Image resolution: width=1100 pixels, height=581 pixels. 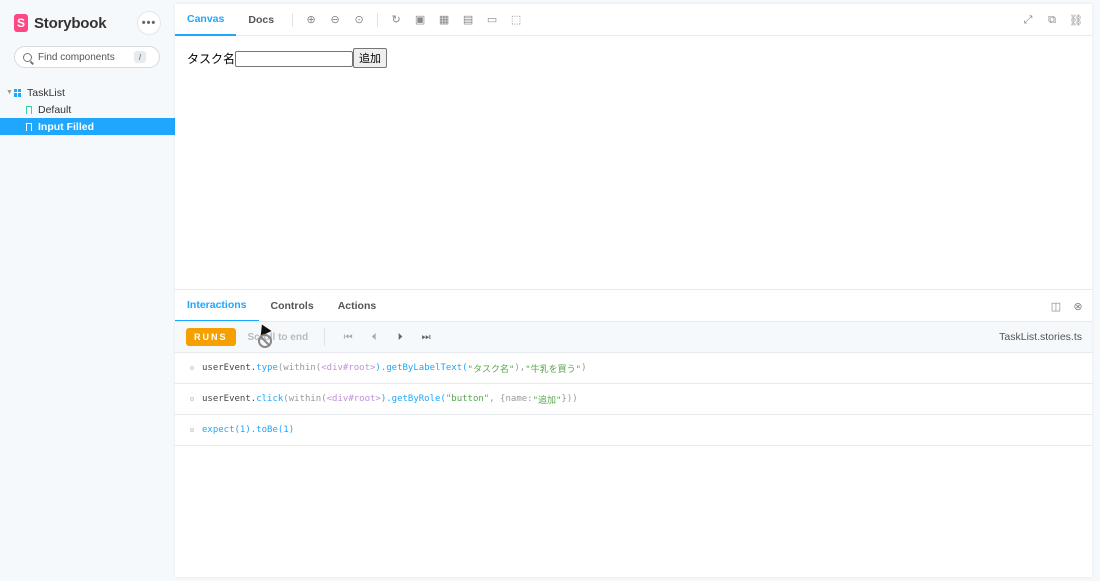 I want to click on tree-item-input-filled: Input Filled, so click(x=87, y=126).